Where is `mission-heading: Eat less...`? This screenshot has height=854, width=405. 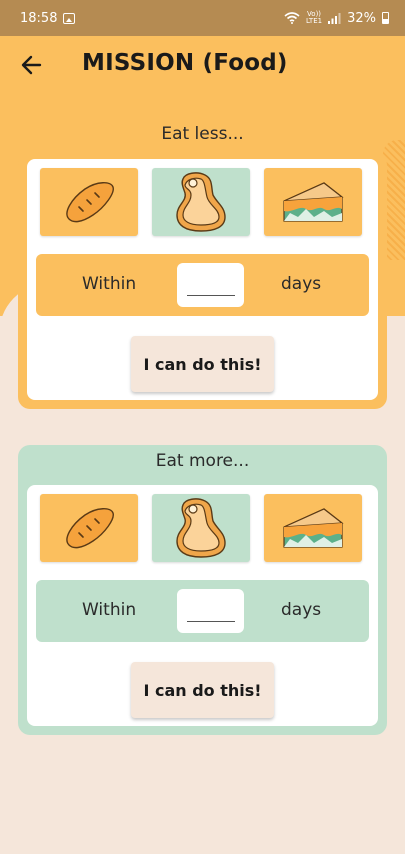 mission-heading: Eat less... is located at coordinates (202, 134).